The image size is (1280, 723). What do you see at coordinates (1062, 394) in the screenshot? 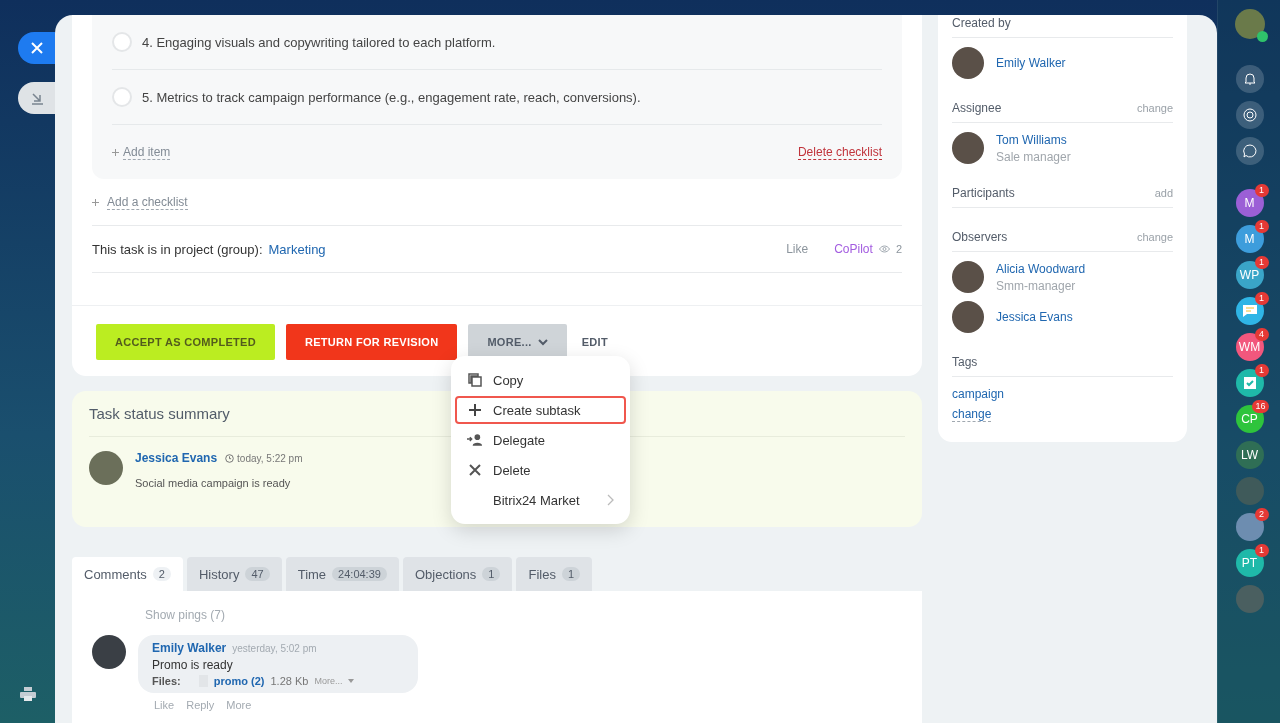
I see `tag-link: campaign` at bounding box center [1062, 394].